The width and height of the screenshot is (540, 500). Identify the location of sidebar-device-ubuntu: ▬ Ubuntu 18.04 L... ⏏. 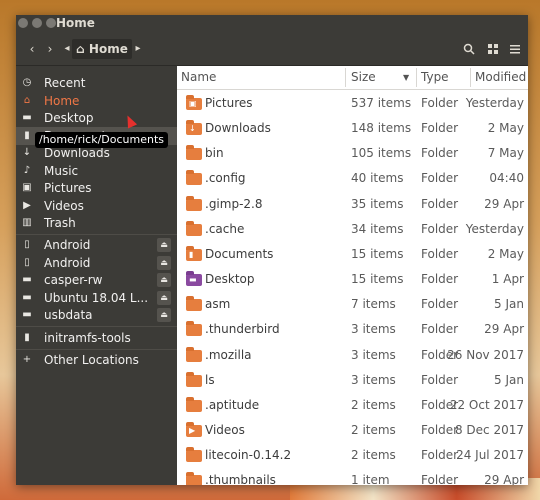
(96, 298).